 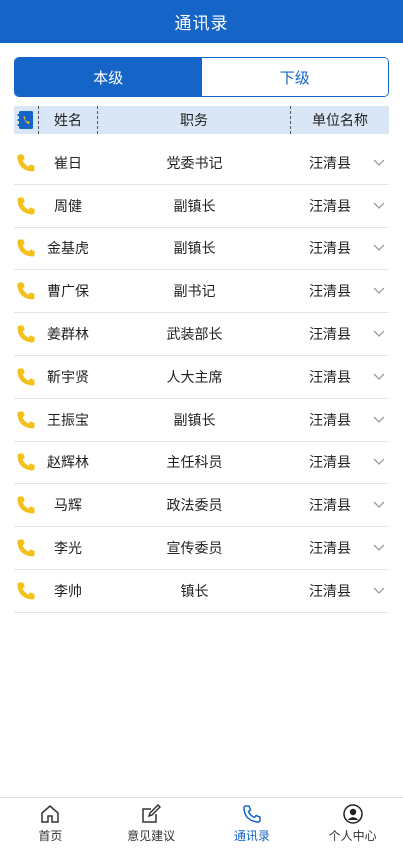 I want to click on contact-name: 李帅, so click(x=68, y=591).